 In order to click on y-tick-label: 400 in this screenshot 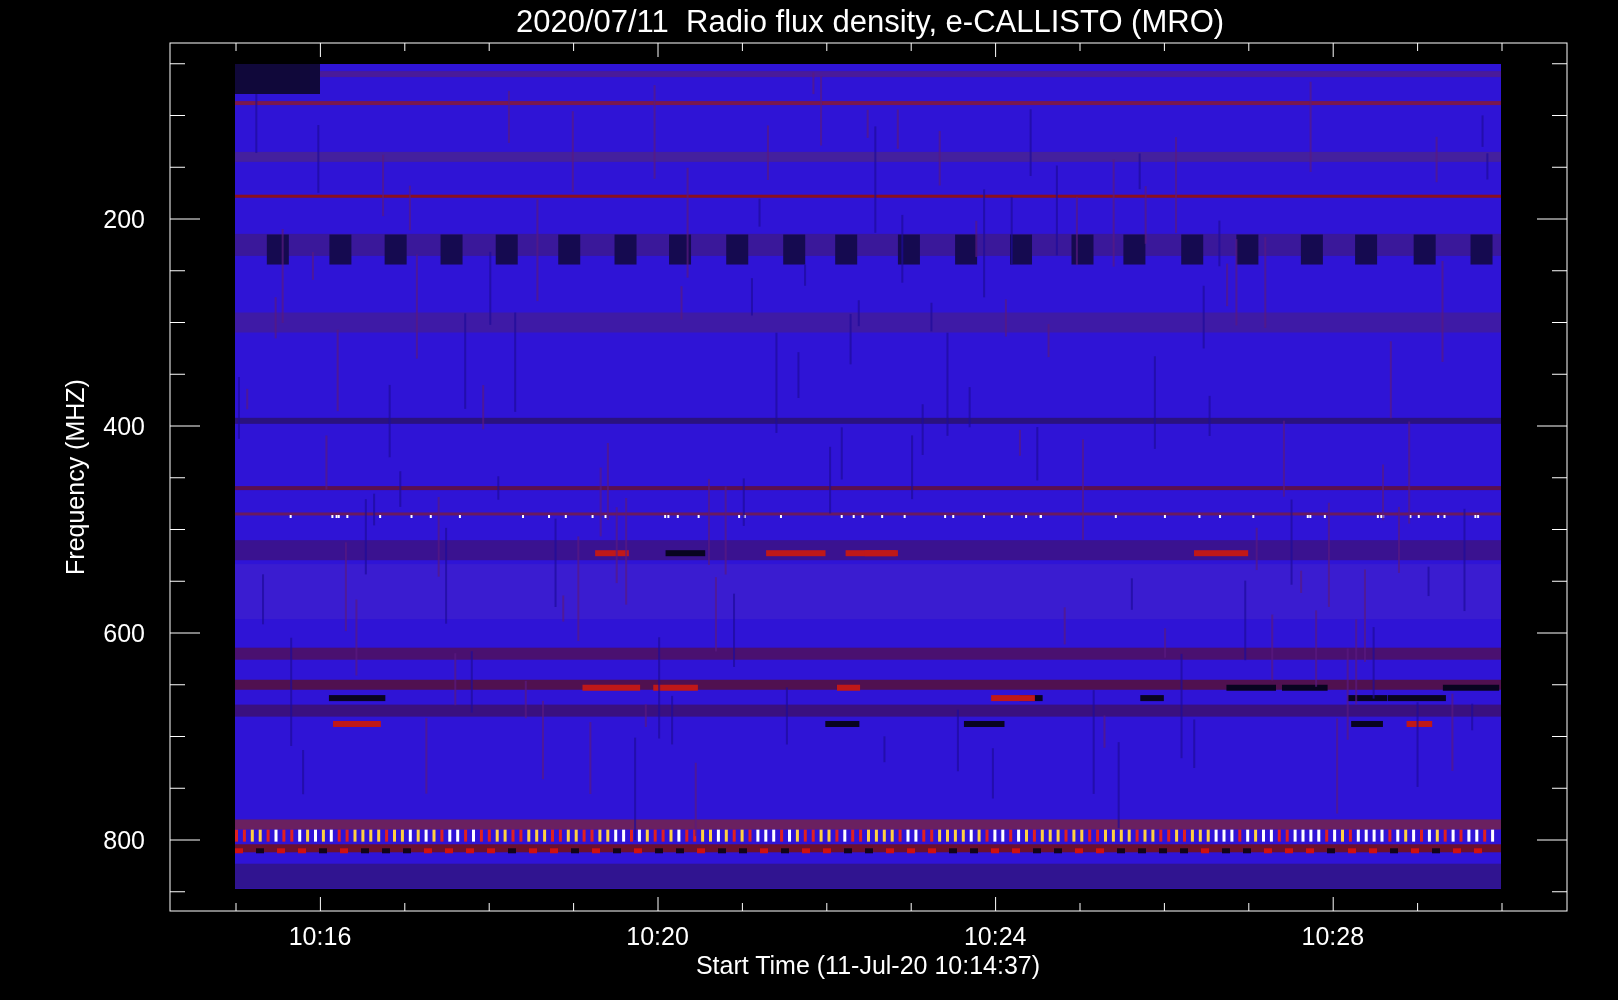, I will do `click(124, 426)`.